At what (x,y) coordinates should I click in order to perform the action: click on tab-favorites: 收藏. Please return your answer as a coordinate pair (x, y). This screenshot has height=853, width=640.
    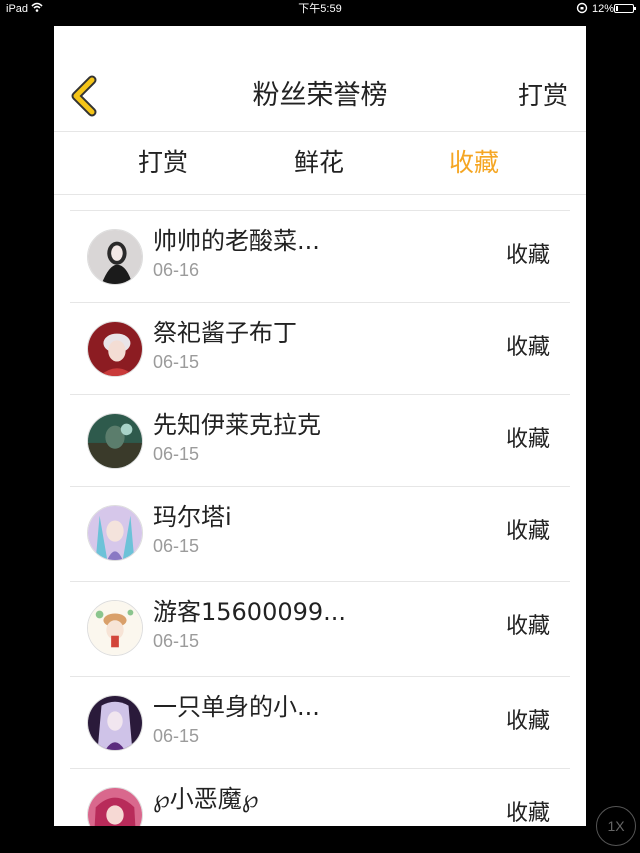
    Looking at the image, I should click on (474, 163).